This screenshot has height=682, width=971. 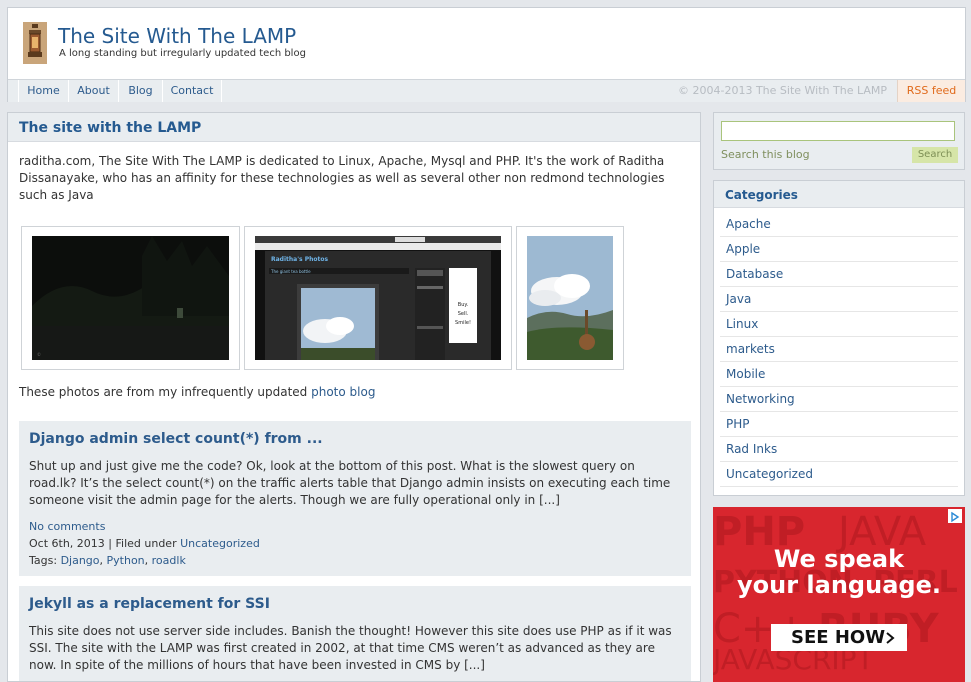 What do you see at coordinates (192, 91) in the screenshot?
I see `nav-contact: Contact` at bounding box center [192, 91].